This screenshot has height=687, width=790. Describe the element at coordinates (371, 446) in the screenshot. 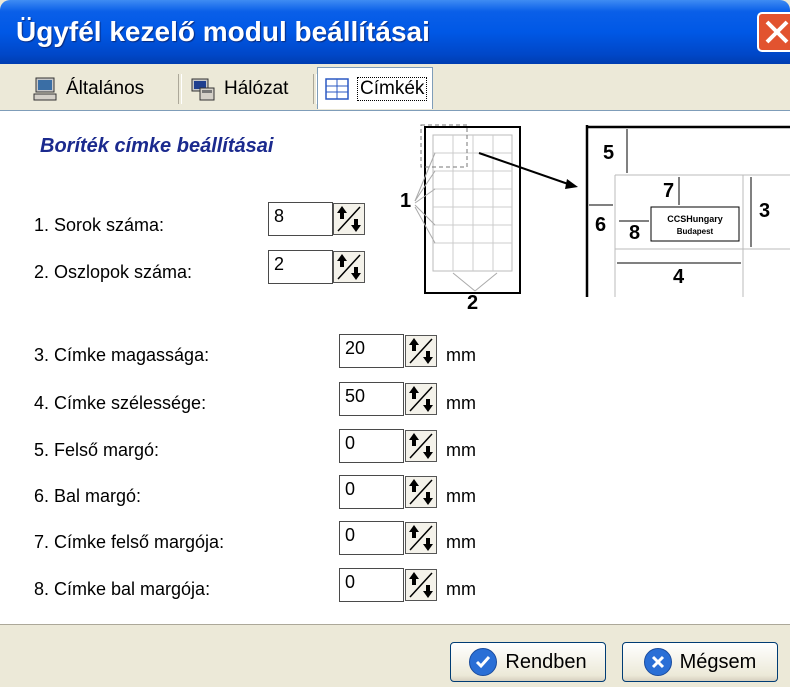

I see `top-margin-input: 0` at that location.